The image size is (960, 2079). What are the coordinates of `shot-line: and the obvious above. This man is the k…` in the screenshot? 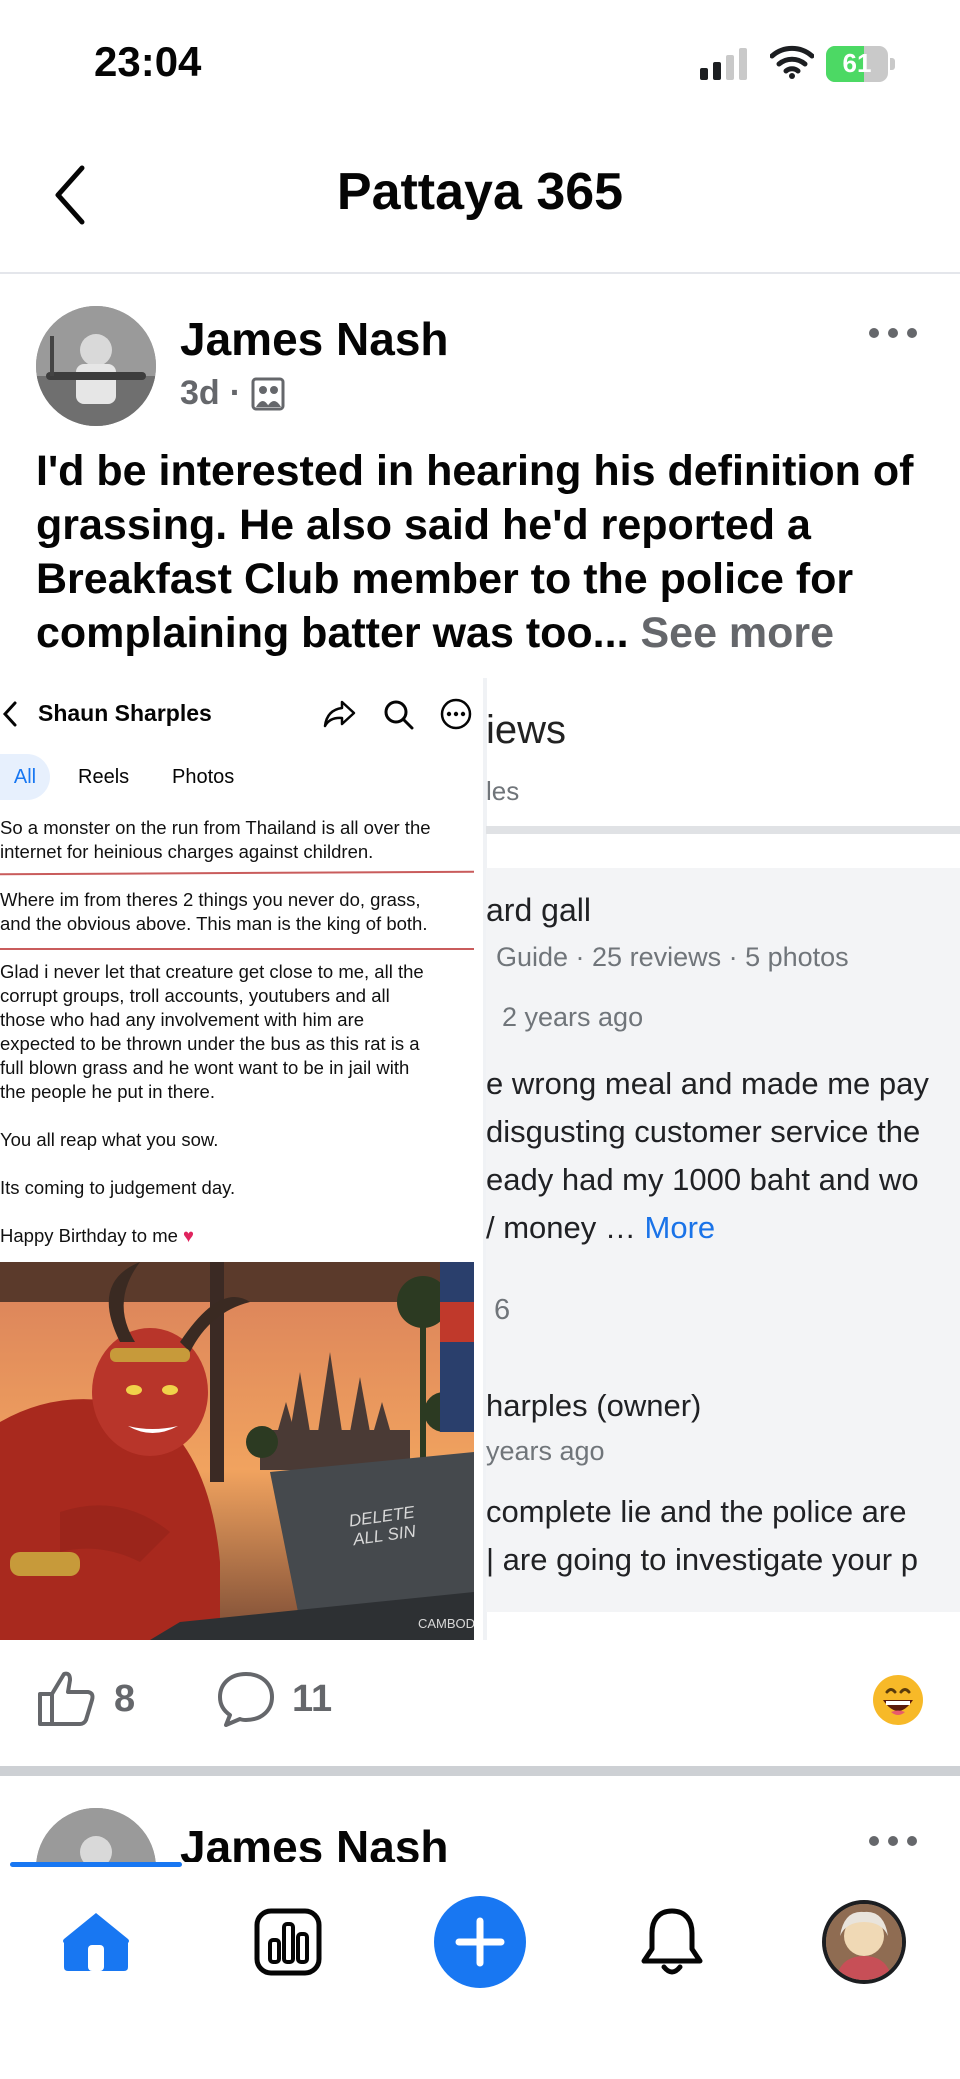 It's located at (214, 923).